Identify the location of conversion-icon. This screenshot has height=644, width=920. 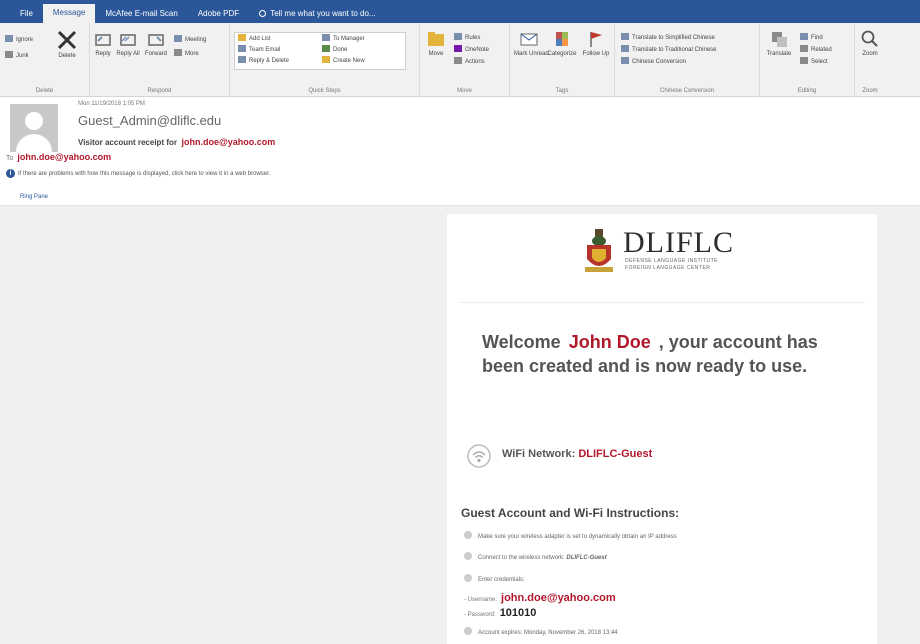
(625, 60).